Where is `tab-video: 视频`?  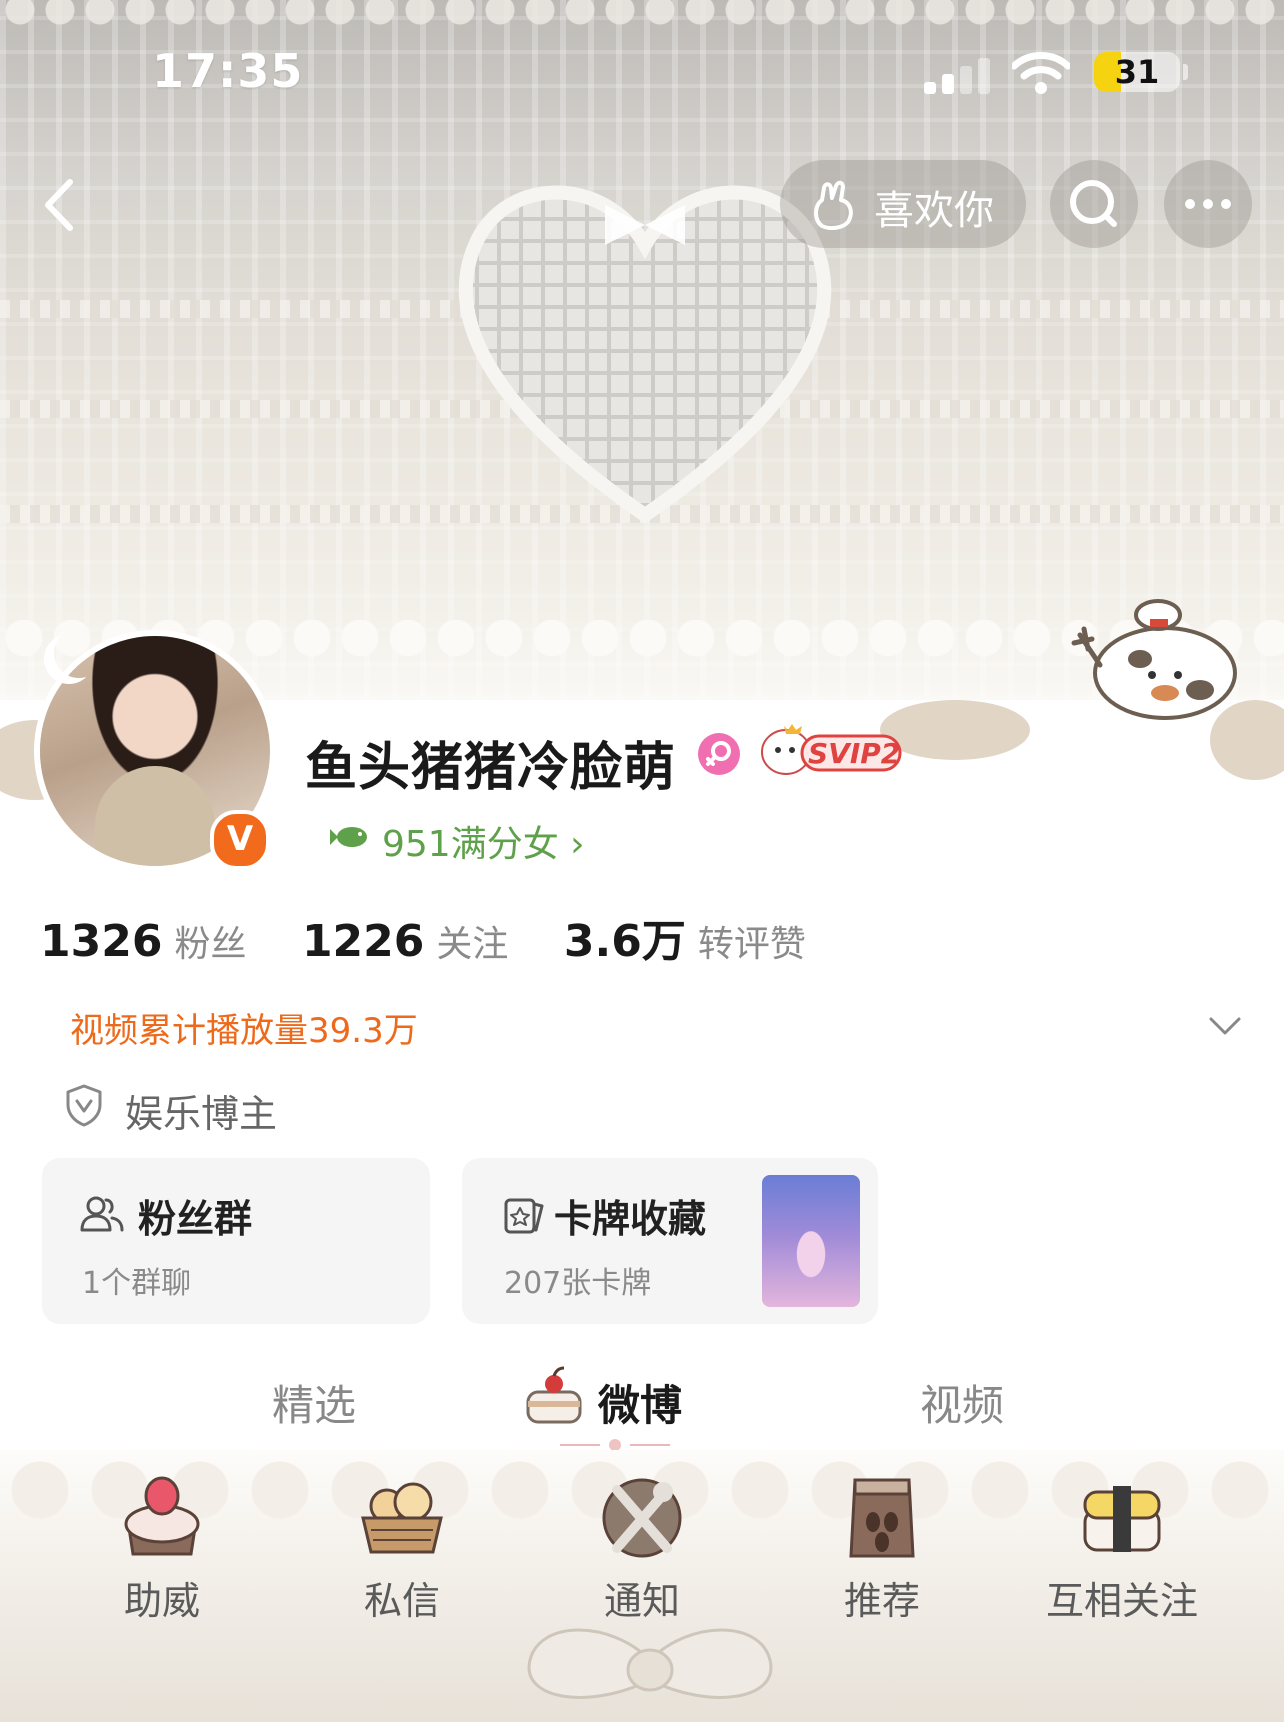
tab-video: 视频 is located at coordinates (962, 1402).